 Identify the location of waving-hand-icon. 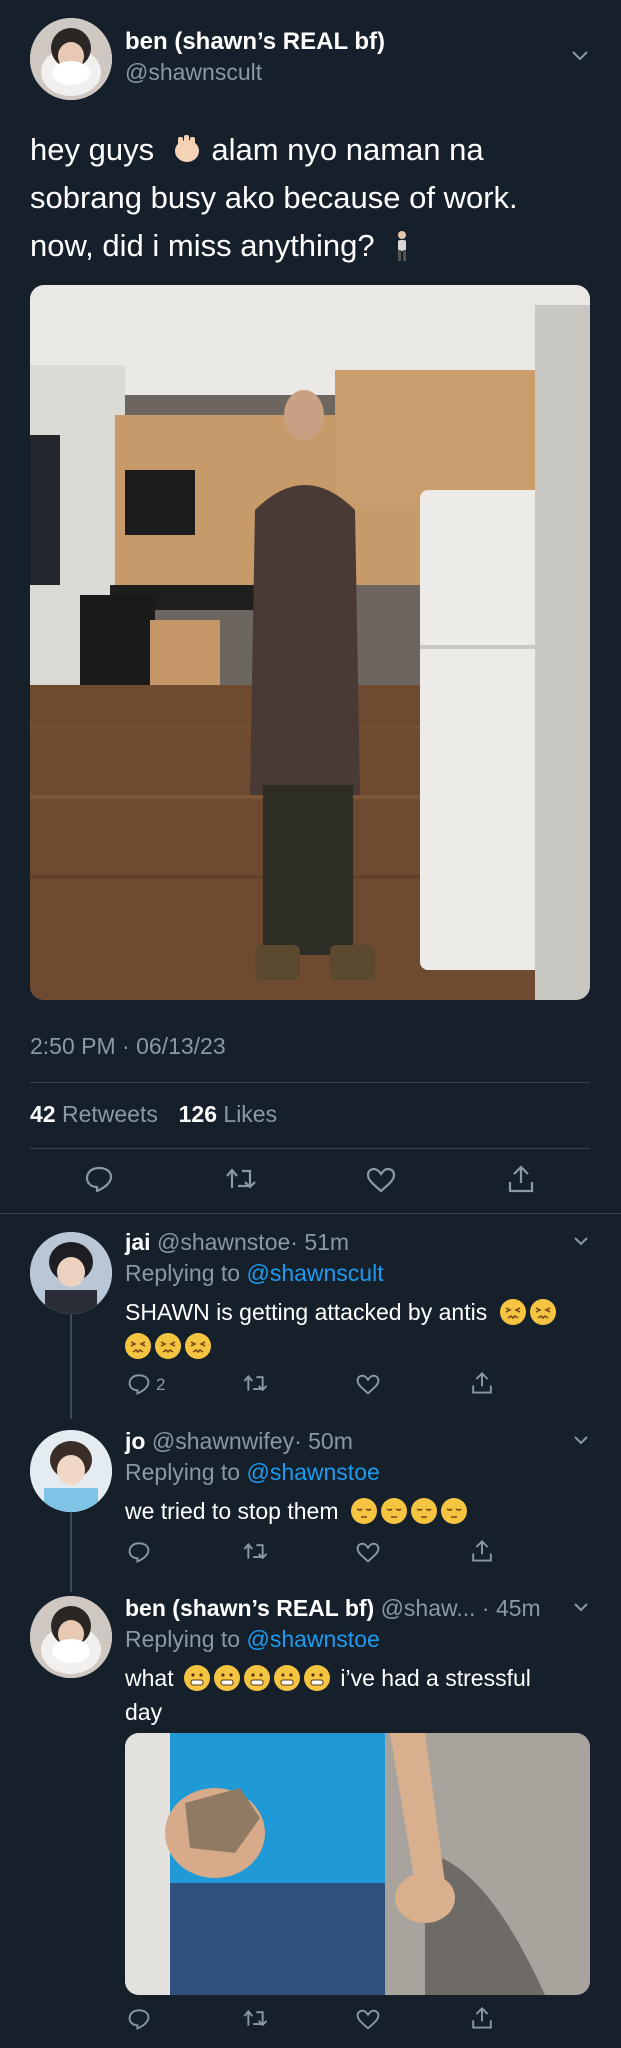
(186, 146).